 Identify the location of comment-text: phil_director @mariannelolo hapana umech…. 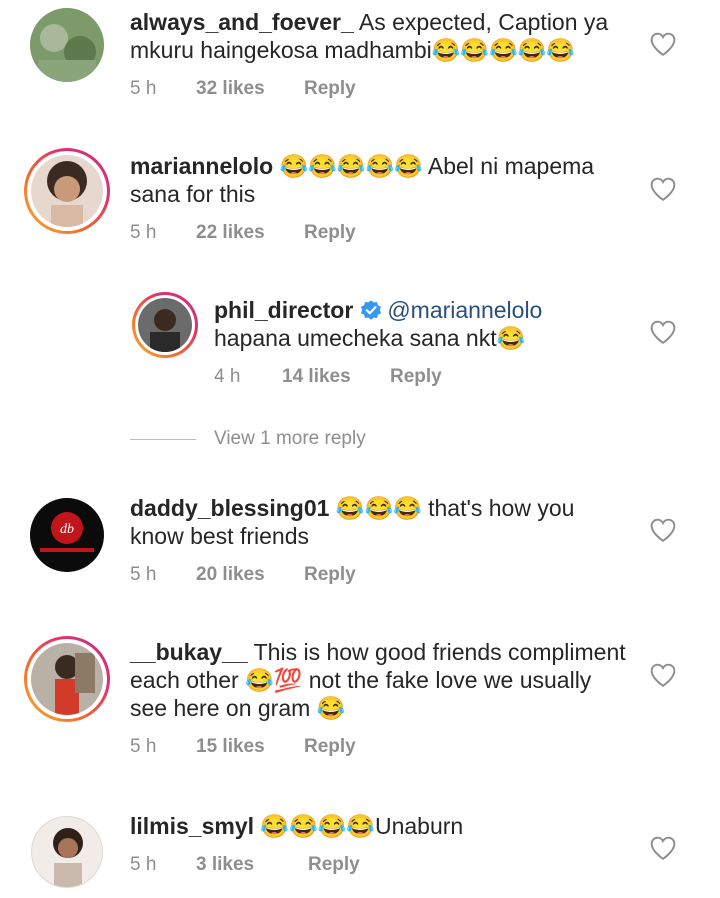
(424, 324).